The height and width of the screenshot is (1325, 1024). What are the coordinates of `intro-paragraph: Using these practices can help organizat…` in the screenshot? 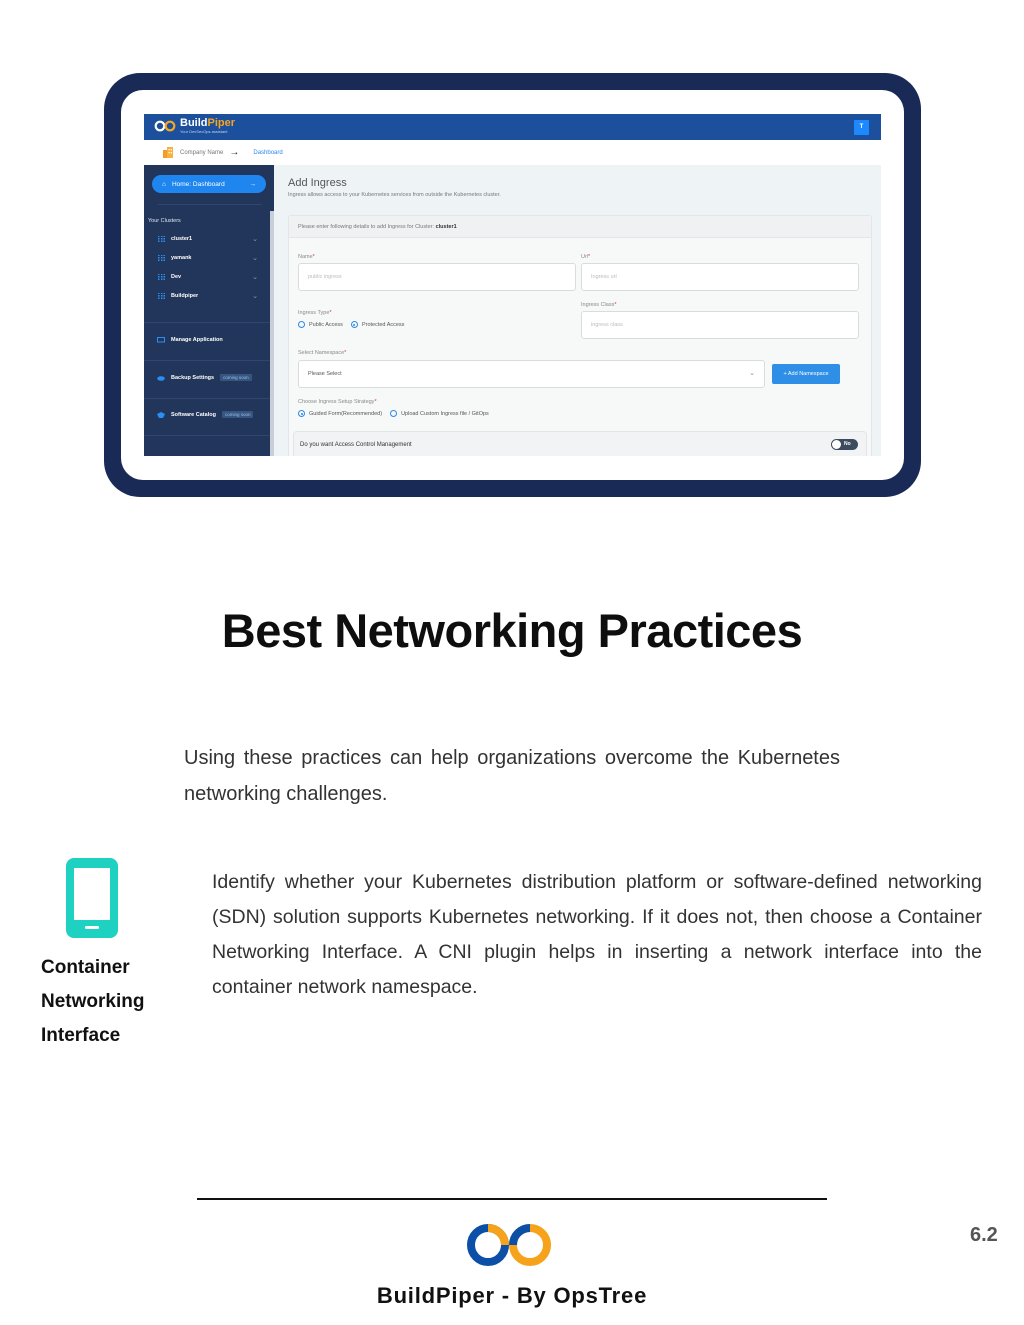 It's located at (512, 776).